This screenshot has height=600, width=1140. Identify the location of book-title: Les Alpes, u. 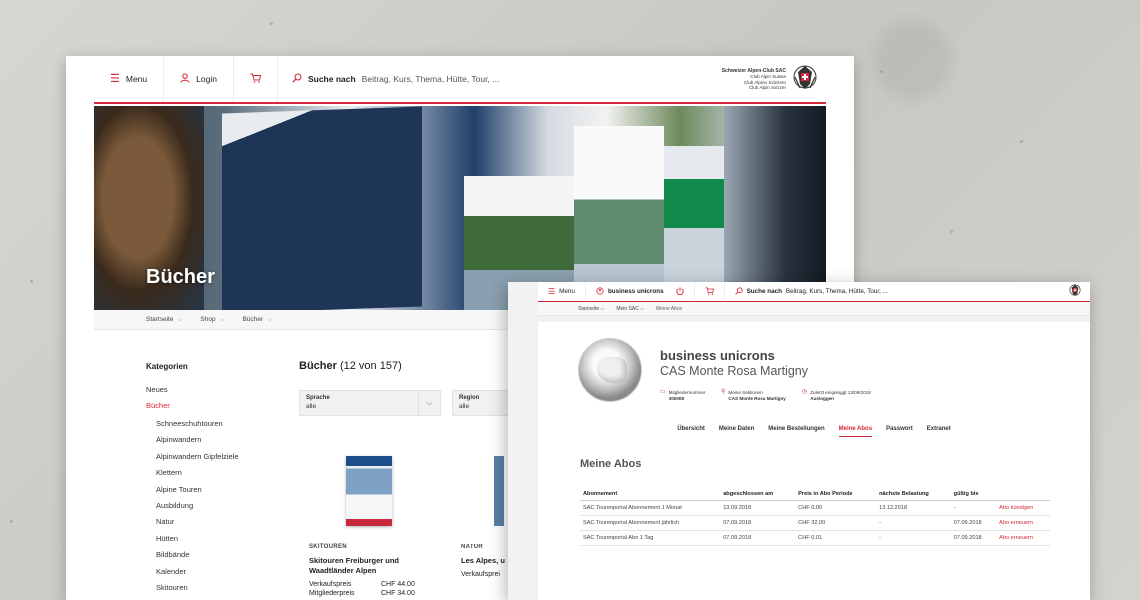
(483, 560).